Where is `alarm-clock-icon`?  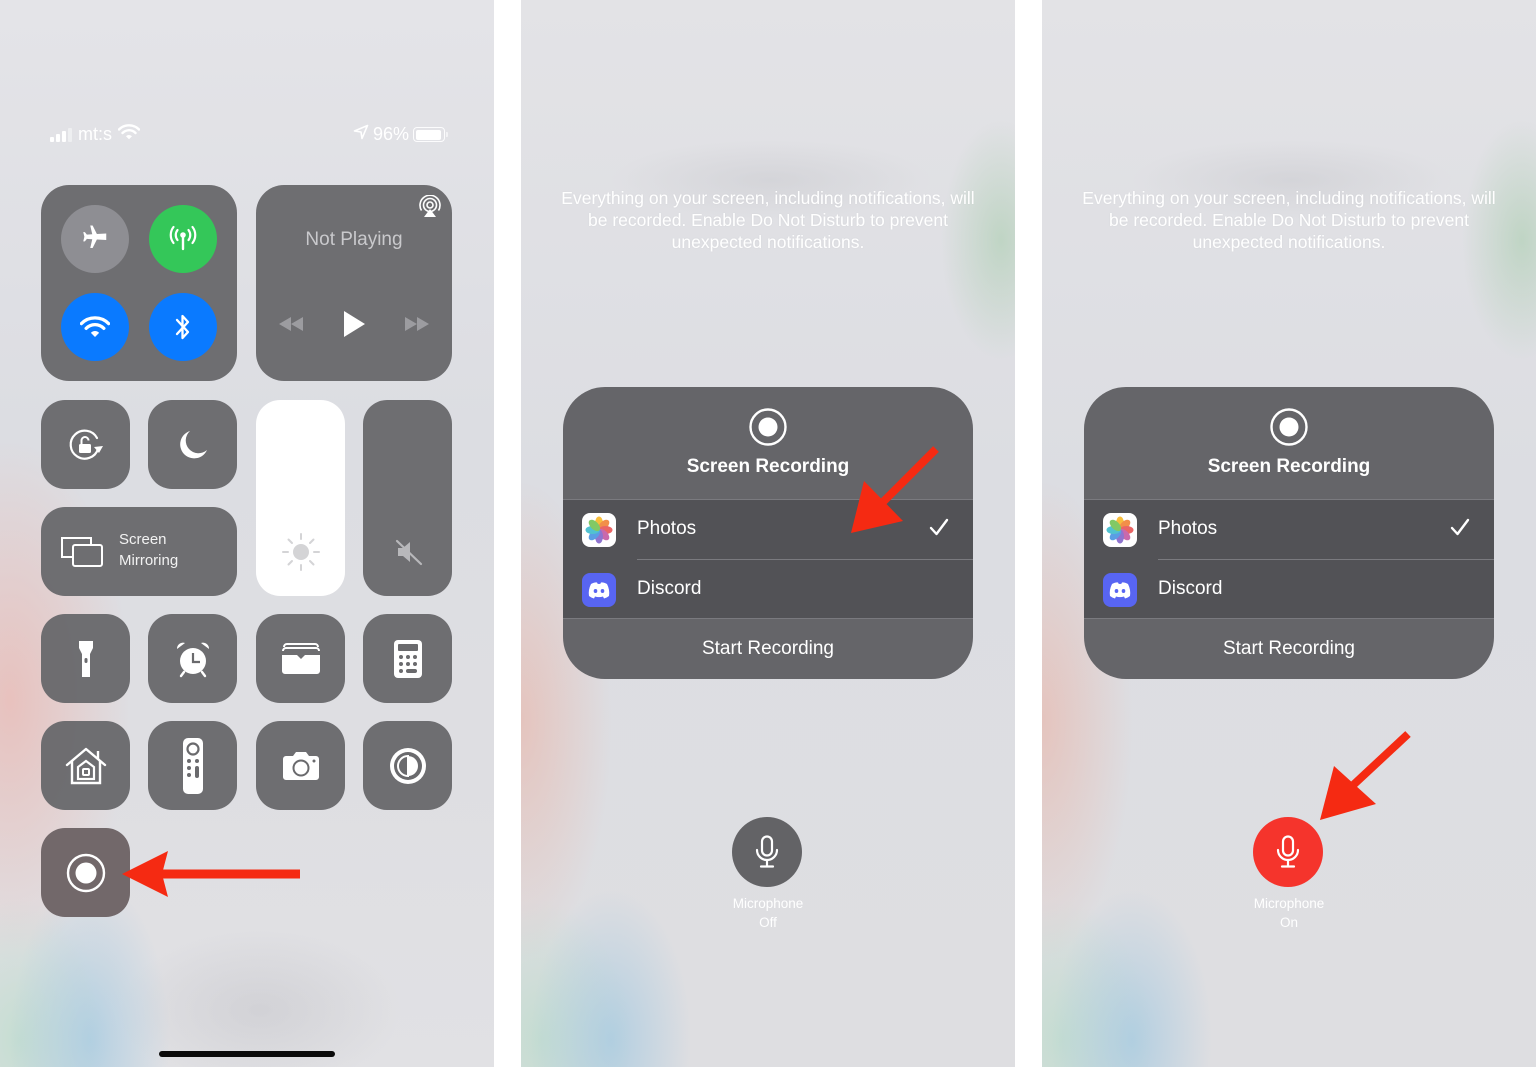 alarm-clock-icon is located at coordinates (192, 659).